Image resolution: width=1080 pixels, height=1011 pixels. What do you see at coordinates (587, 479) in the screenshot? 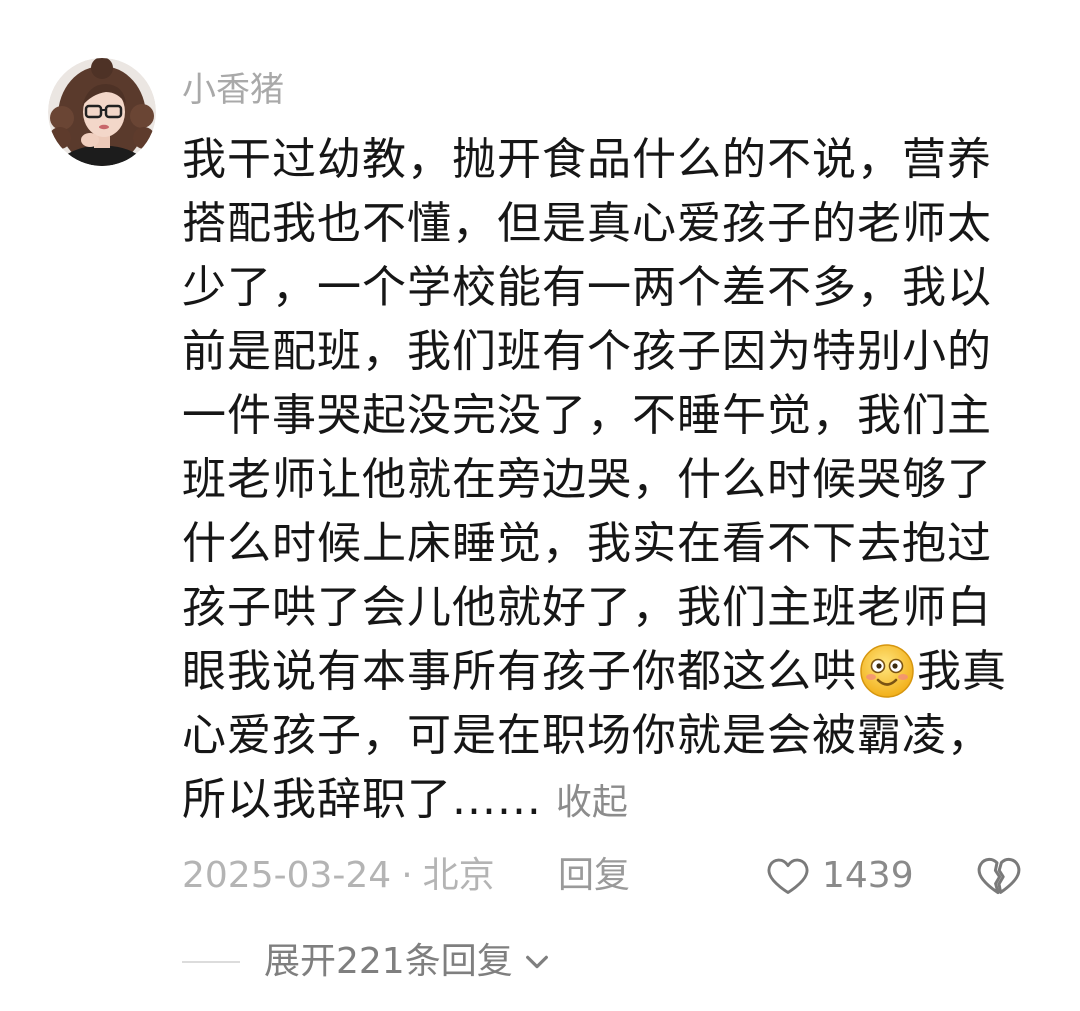
I see `comment-line: 班老师让他就在旁边哭，什么时候哭够了` at bounding box center [587, 479].